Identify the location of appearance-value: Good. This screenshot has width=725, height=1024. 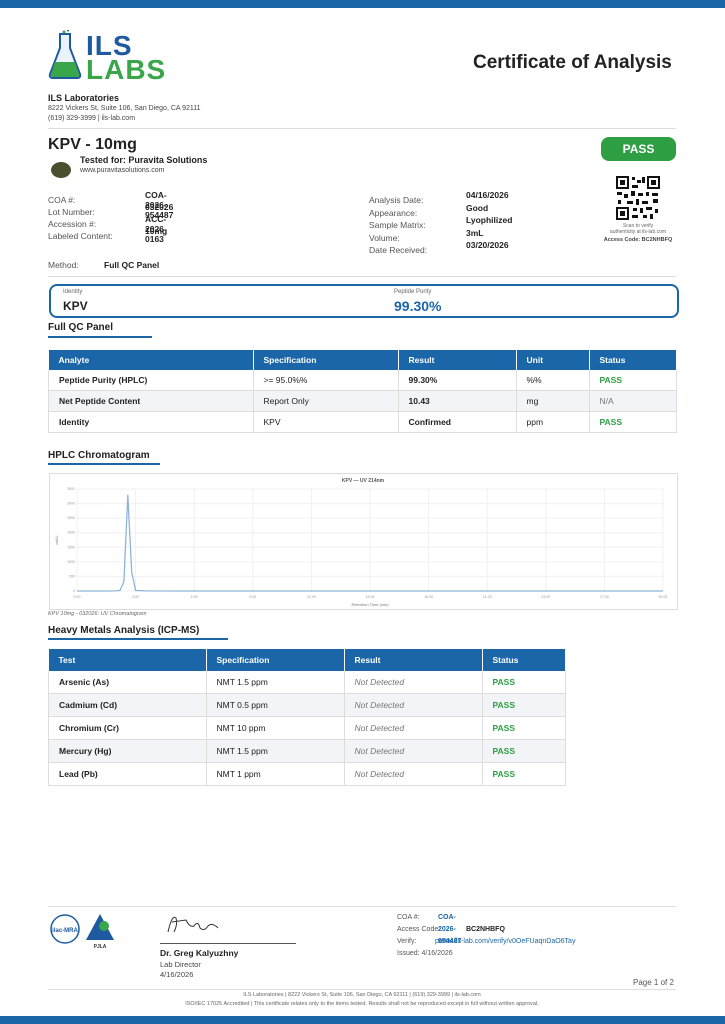
(477, 207).